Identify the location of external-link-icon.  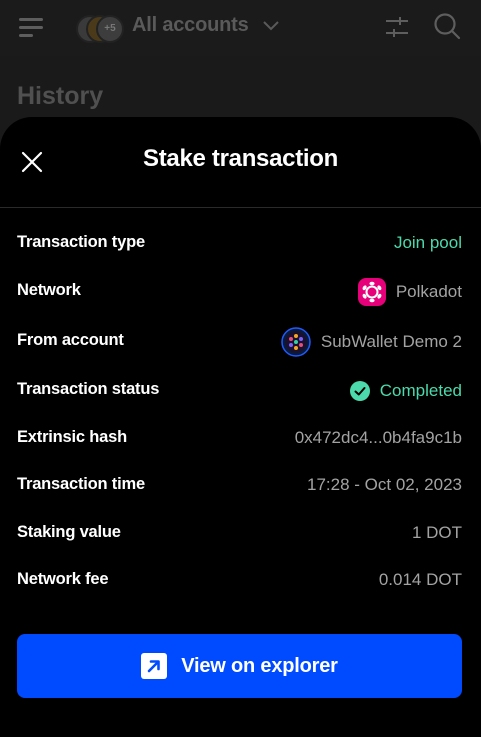
(154, 666).